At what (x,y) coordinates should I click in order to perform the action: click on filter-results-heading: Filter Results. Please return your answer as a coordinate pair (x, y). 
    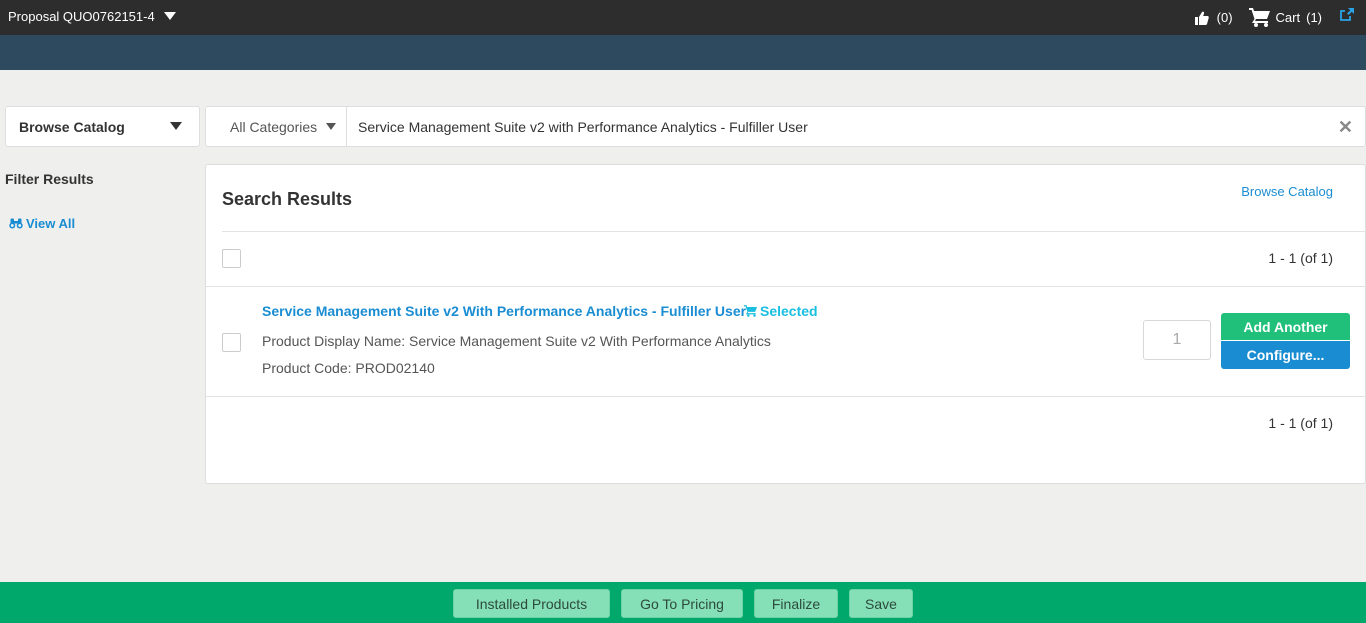
    Looking at the image, I should click on (49, 179).